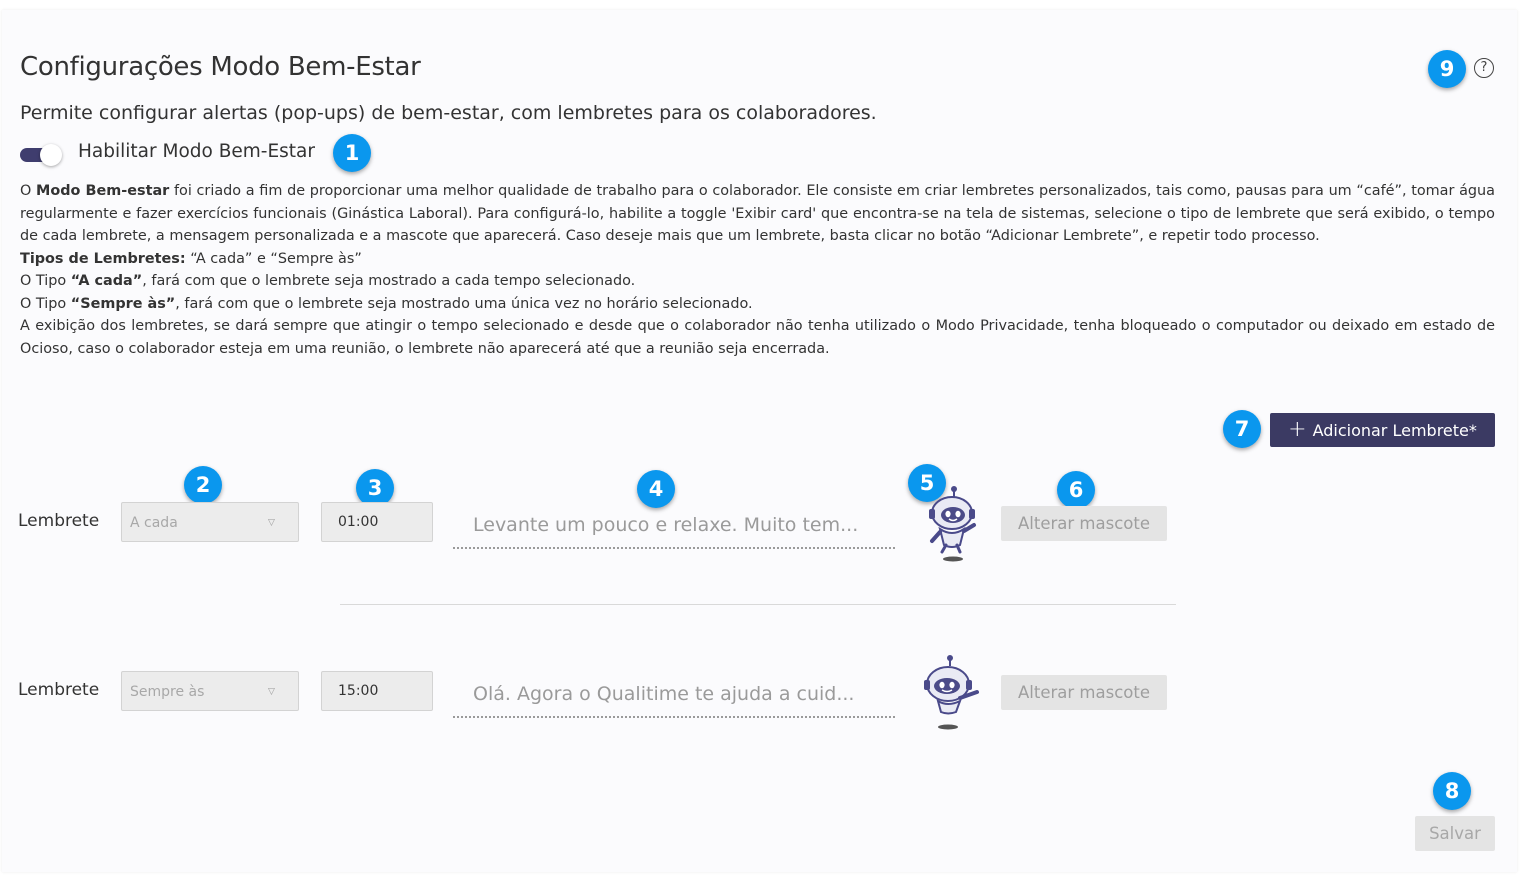 This screenshot has width=1521, height=879. I want to click on reminder-time-input: 15:00, so click(377, 691).